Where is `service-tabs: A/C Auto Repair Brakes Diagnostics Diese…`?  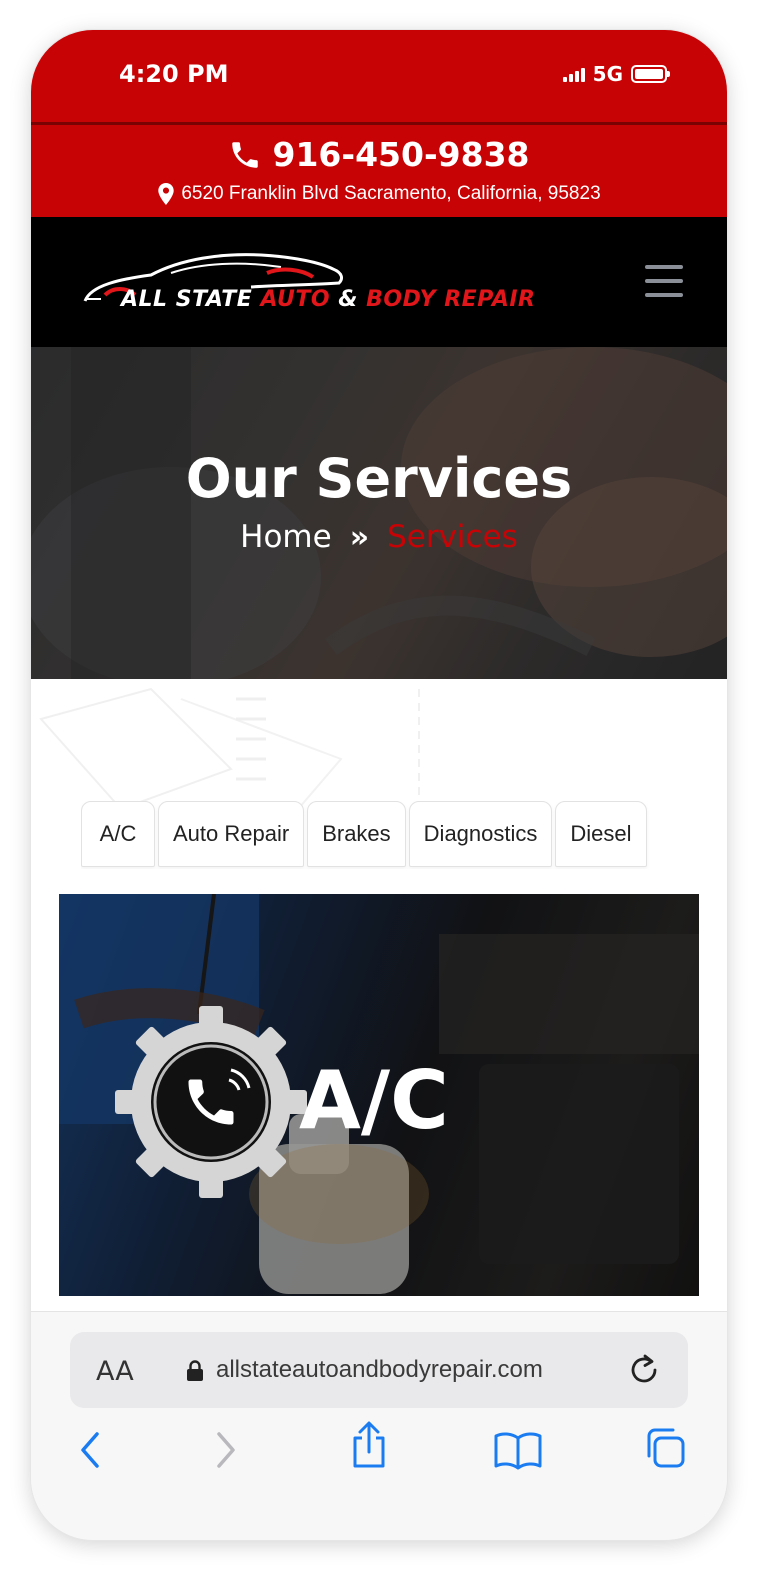 service-tabs: A/C Auto Repair Brakes Diagnostics Diese… is located at coordinates (379, 835).